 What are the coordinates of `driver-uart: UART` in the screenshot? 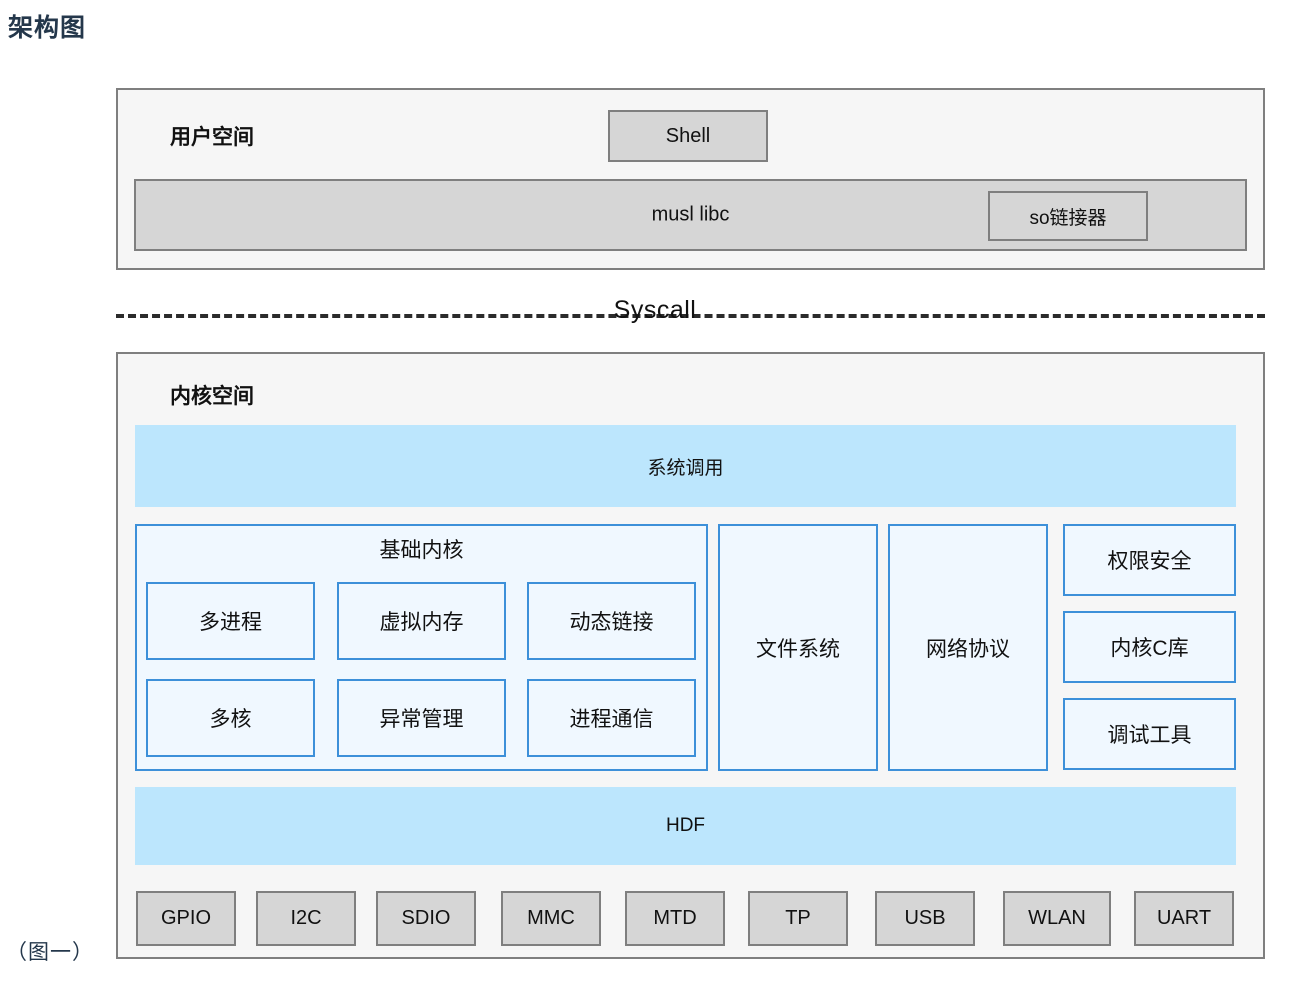 It's located at (1184, 918).